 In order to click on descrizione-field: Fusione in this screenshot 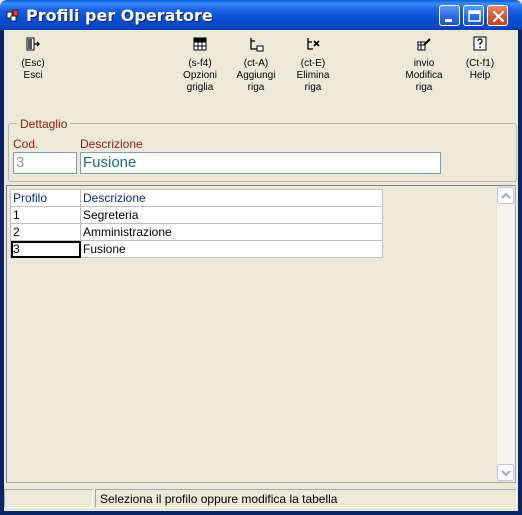, I will do `click(260, 163)`.